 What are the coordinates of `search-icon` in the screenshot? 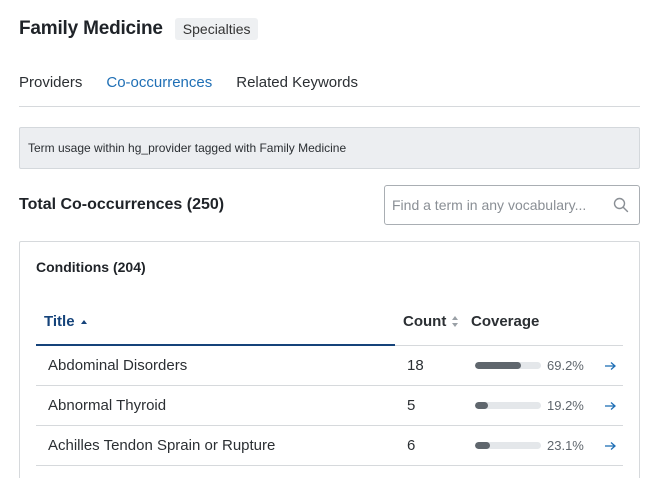 It's located at (621, 205).